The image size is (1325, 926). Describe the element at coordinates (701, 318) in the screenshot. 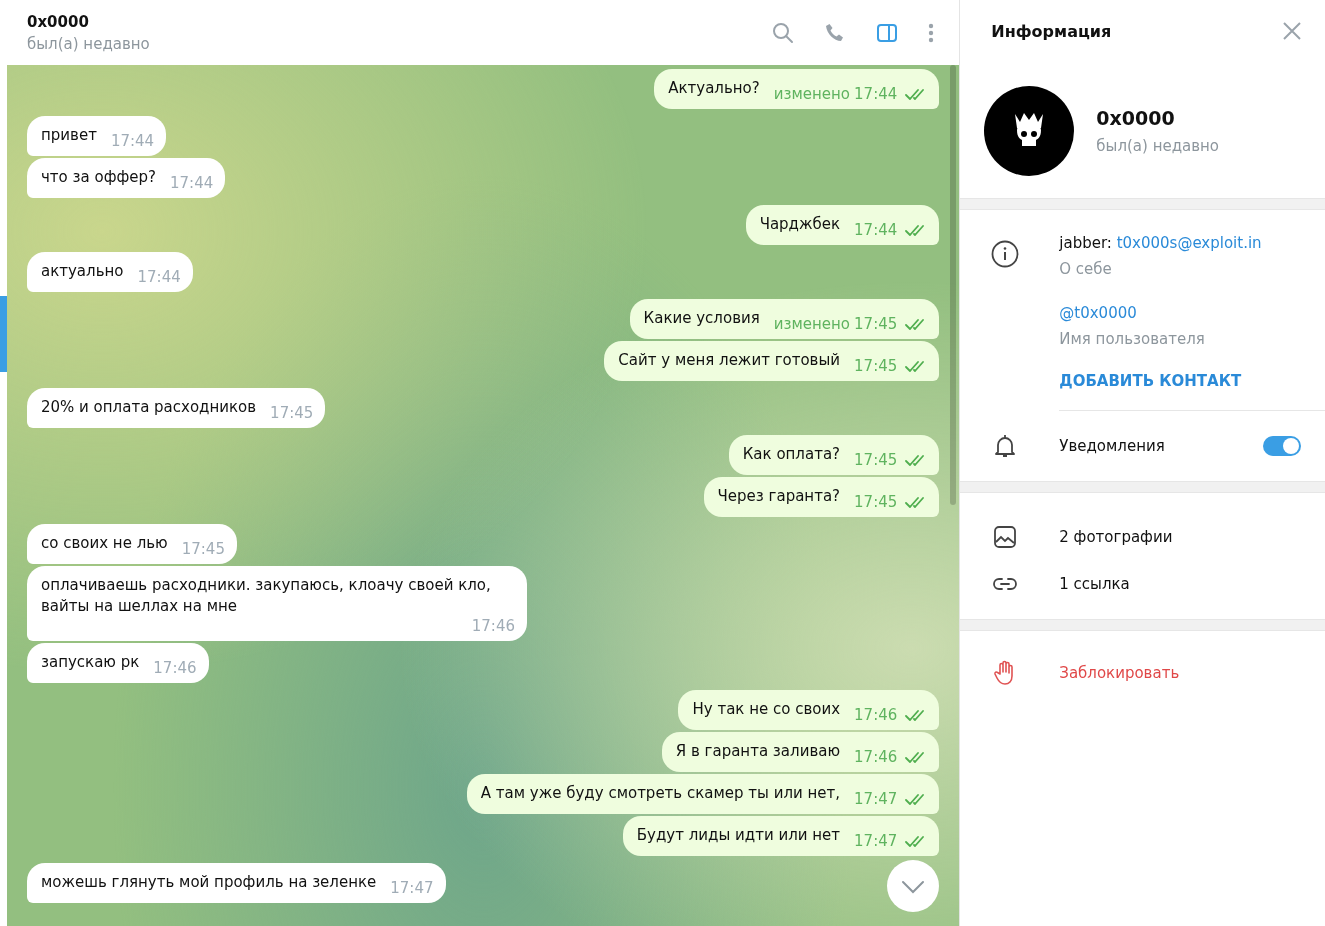

I see `message-text: Какие условия` at that location.